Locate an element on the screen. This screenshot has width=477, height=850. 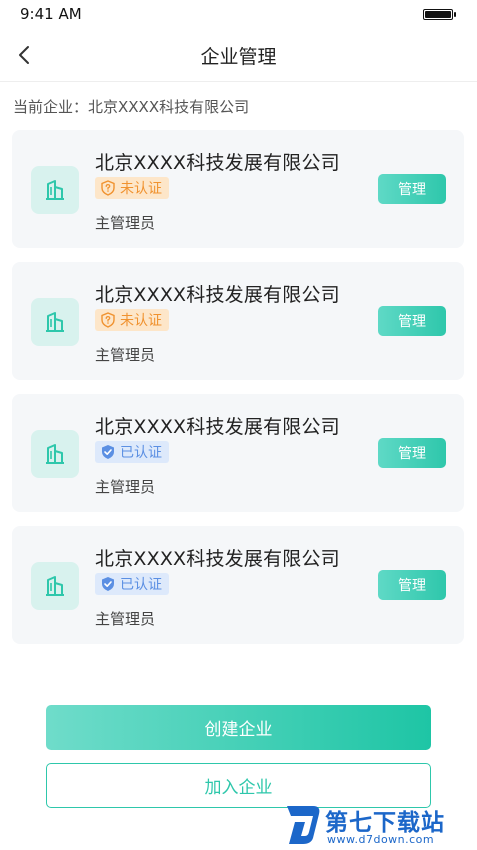
watermark-url: www.d7down.com is located at coordinates (381, 839).